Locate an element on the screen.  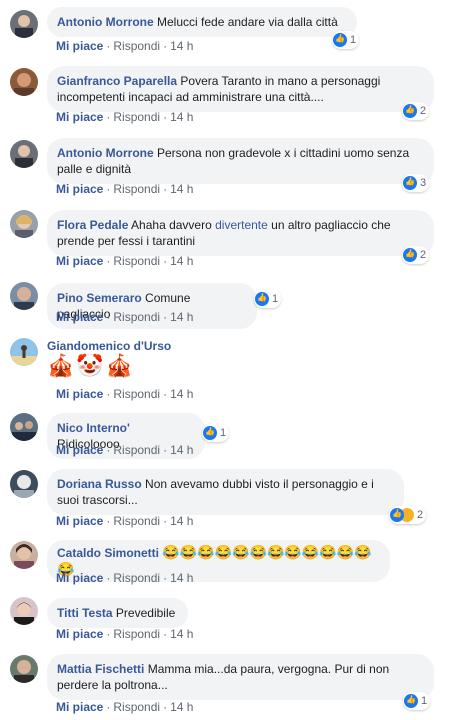
comment-author: Nico Interno' is located at coordinates (93, 428).